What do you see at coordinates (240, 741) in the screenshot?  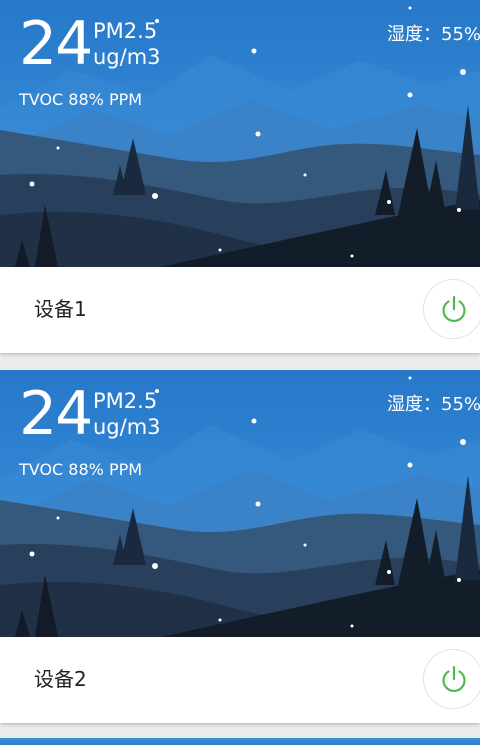 I see `device-card-3-partial` at bounding box center [240, 741].